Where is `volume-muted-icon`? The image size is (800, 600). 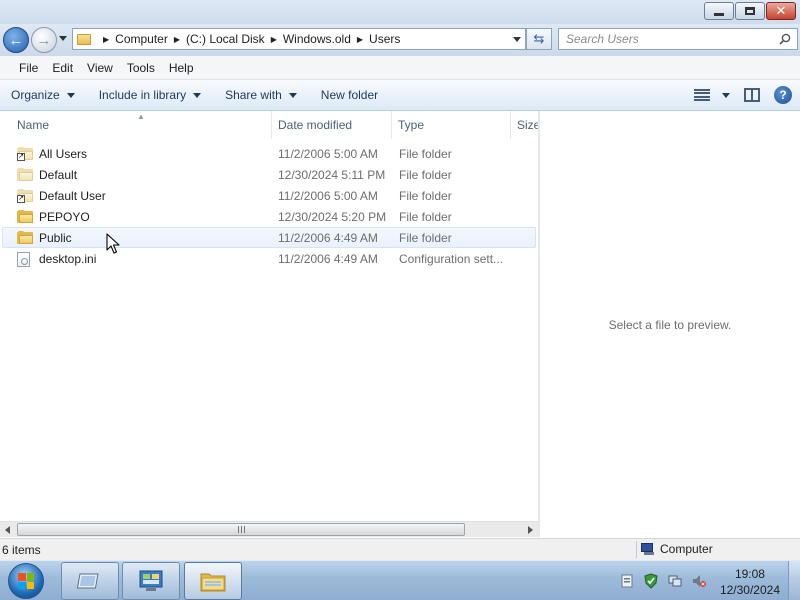 volume-muted-icon is located at coordinates (699, 581).